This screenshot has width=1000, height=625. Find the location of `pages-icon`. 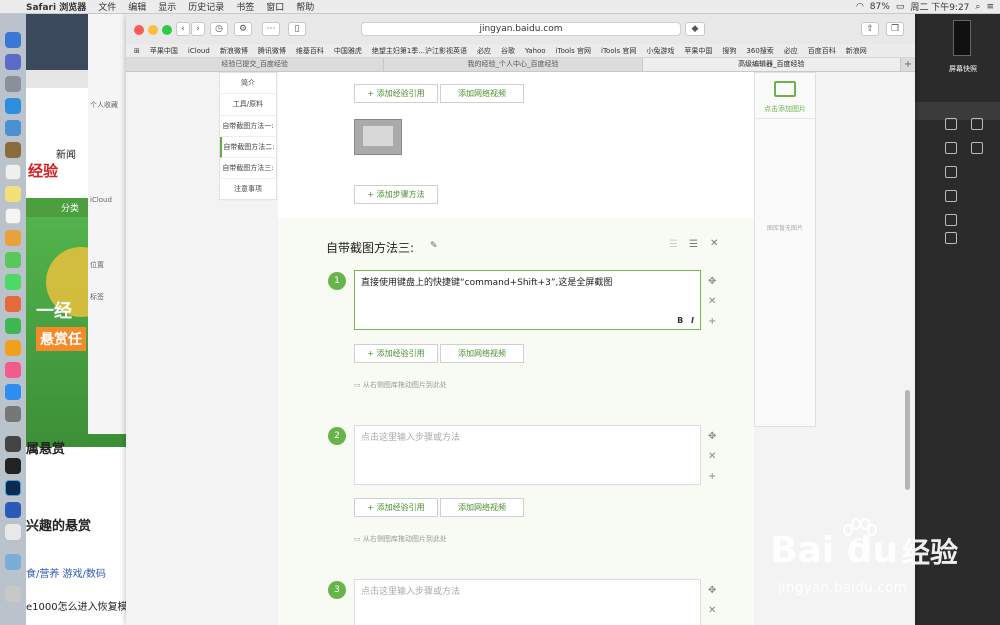

pages-icon is located at coordinates (13, 304).